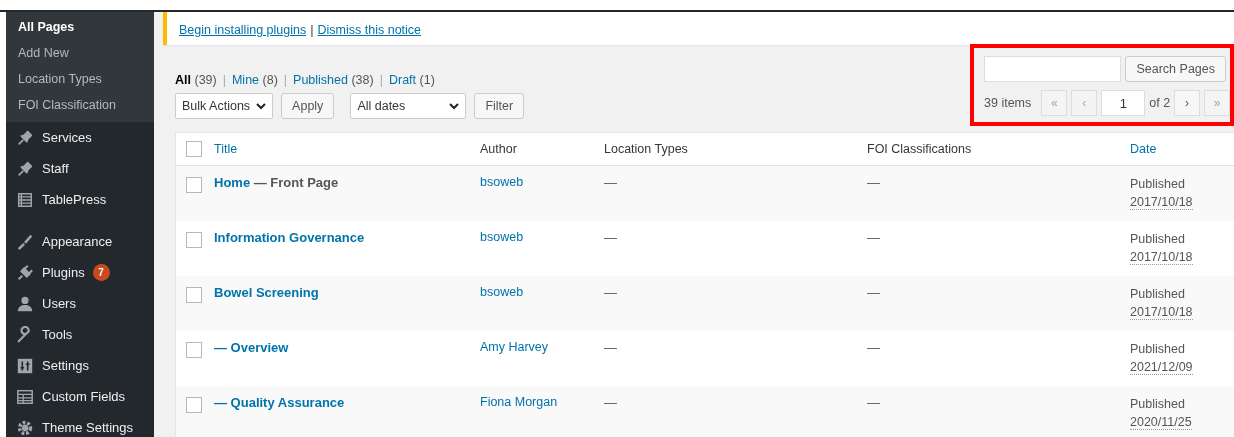 The width and height of the screenshot is (1234, 437). Describe the element at coordinates (67, 137) in the screenshot. I see `menu-item: Services` at that location.